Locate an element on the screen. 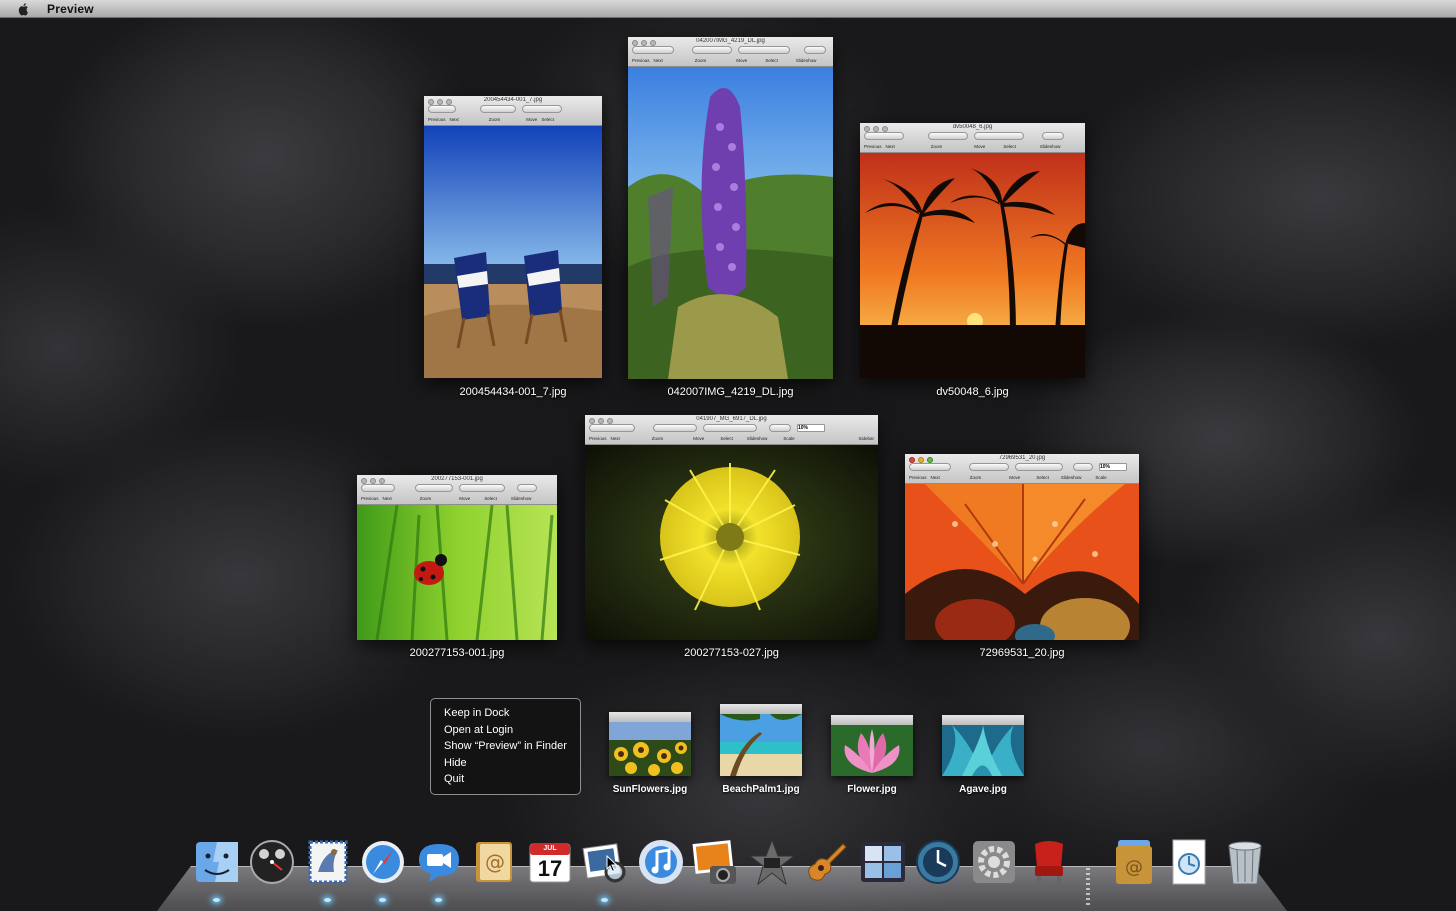 This screenshot has height=911, width=1456. mouse-pointer-icon is located at coordinates (612, 864).